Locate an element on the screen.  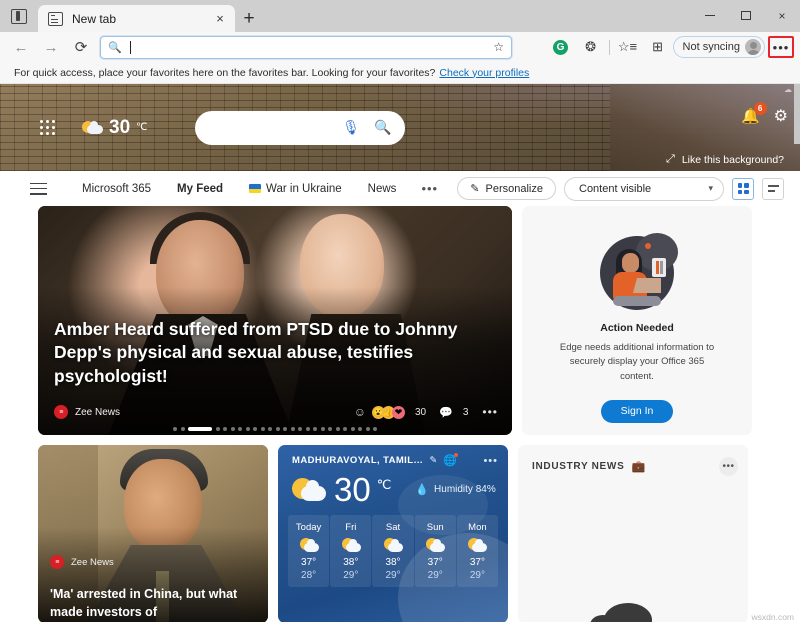
globe-icon: 🌐 is located at coordinates (450, 460).